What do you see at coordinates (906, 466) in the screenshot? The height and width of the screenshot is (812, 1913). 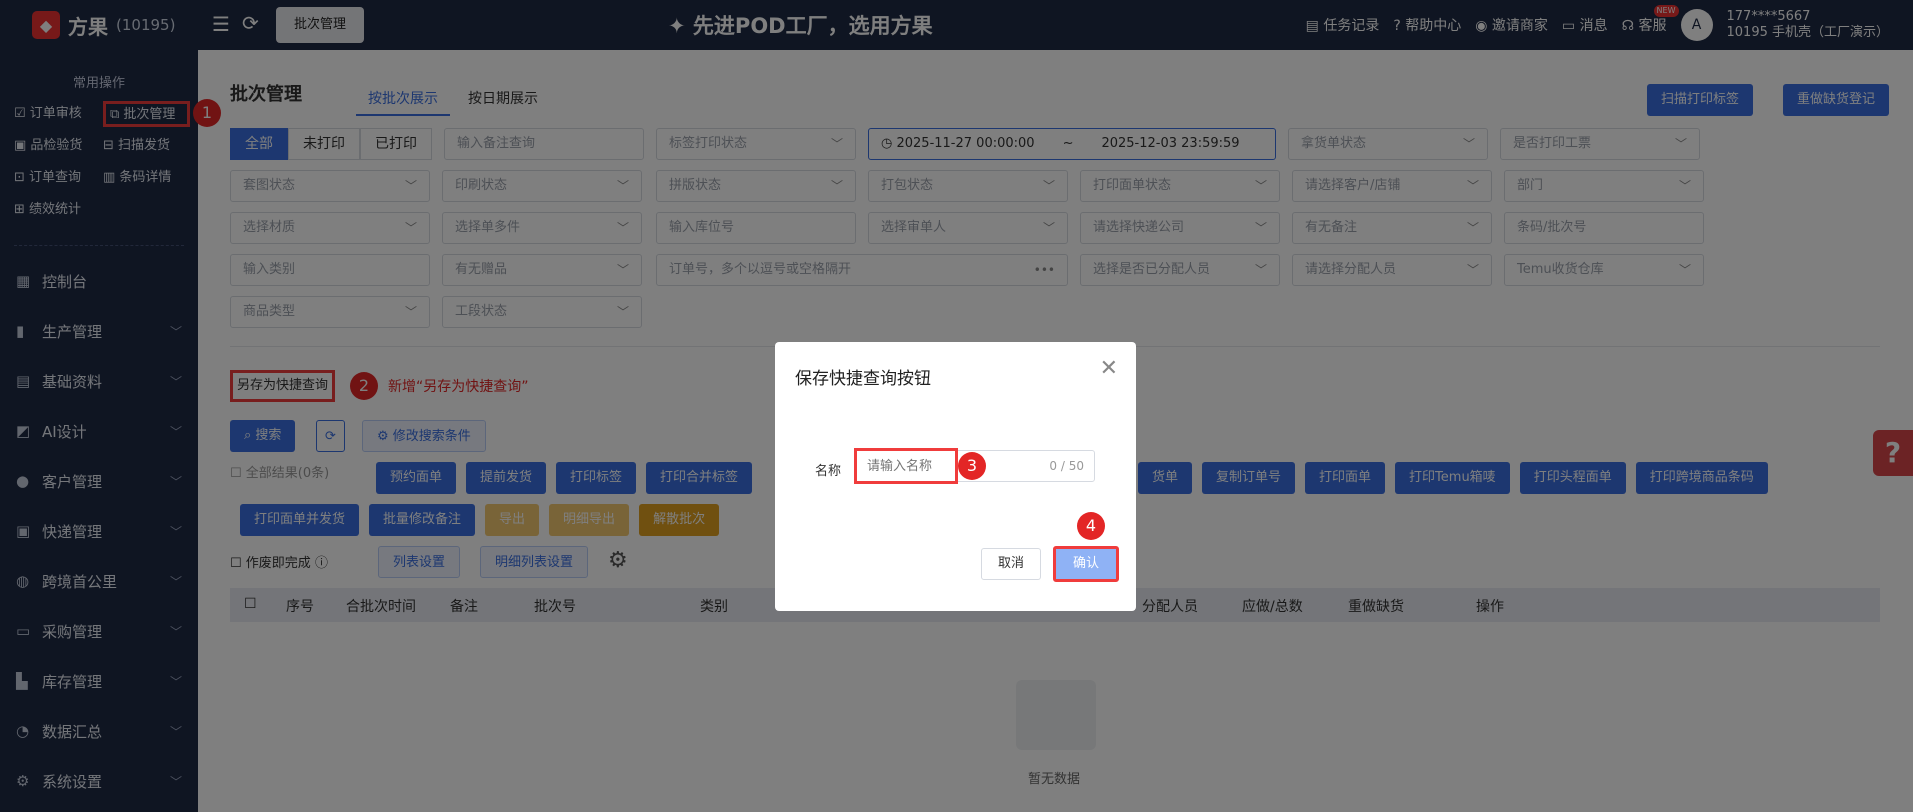 I see `name-input` at bounding box center [906, 466].